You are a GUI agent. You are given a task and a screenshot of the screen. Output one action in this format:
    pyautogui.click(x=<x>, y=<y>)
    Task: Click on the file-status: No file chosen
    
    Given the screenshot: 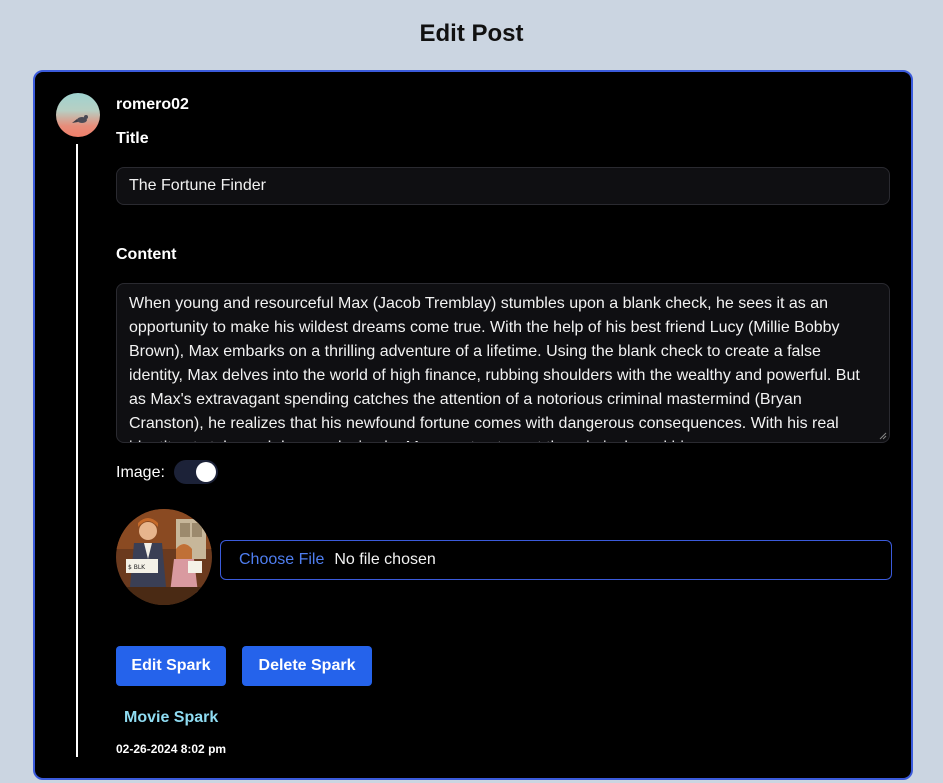 What is the action you would take?
    pyautogui.click(x=385, y=559)
    